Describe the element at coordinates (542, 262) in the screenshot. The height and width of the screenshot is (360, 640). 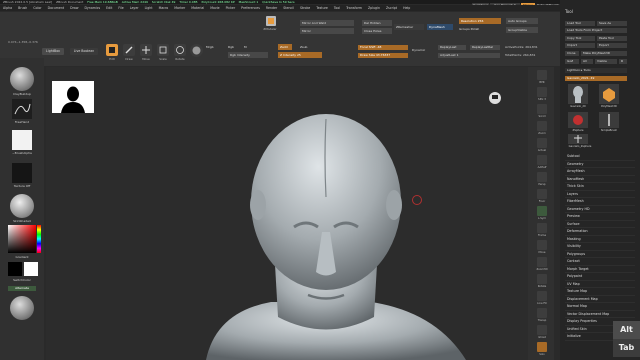
I see `zoom3d-button` at that location.